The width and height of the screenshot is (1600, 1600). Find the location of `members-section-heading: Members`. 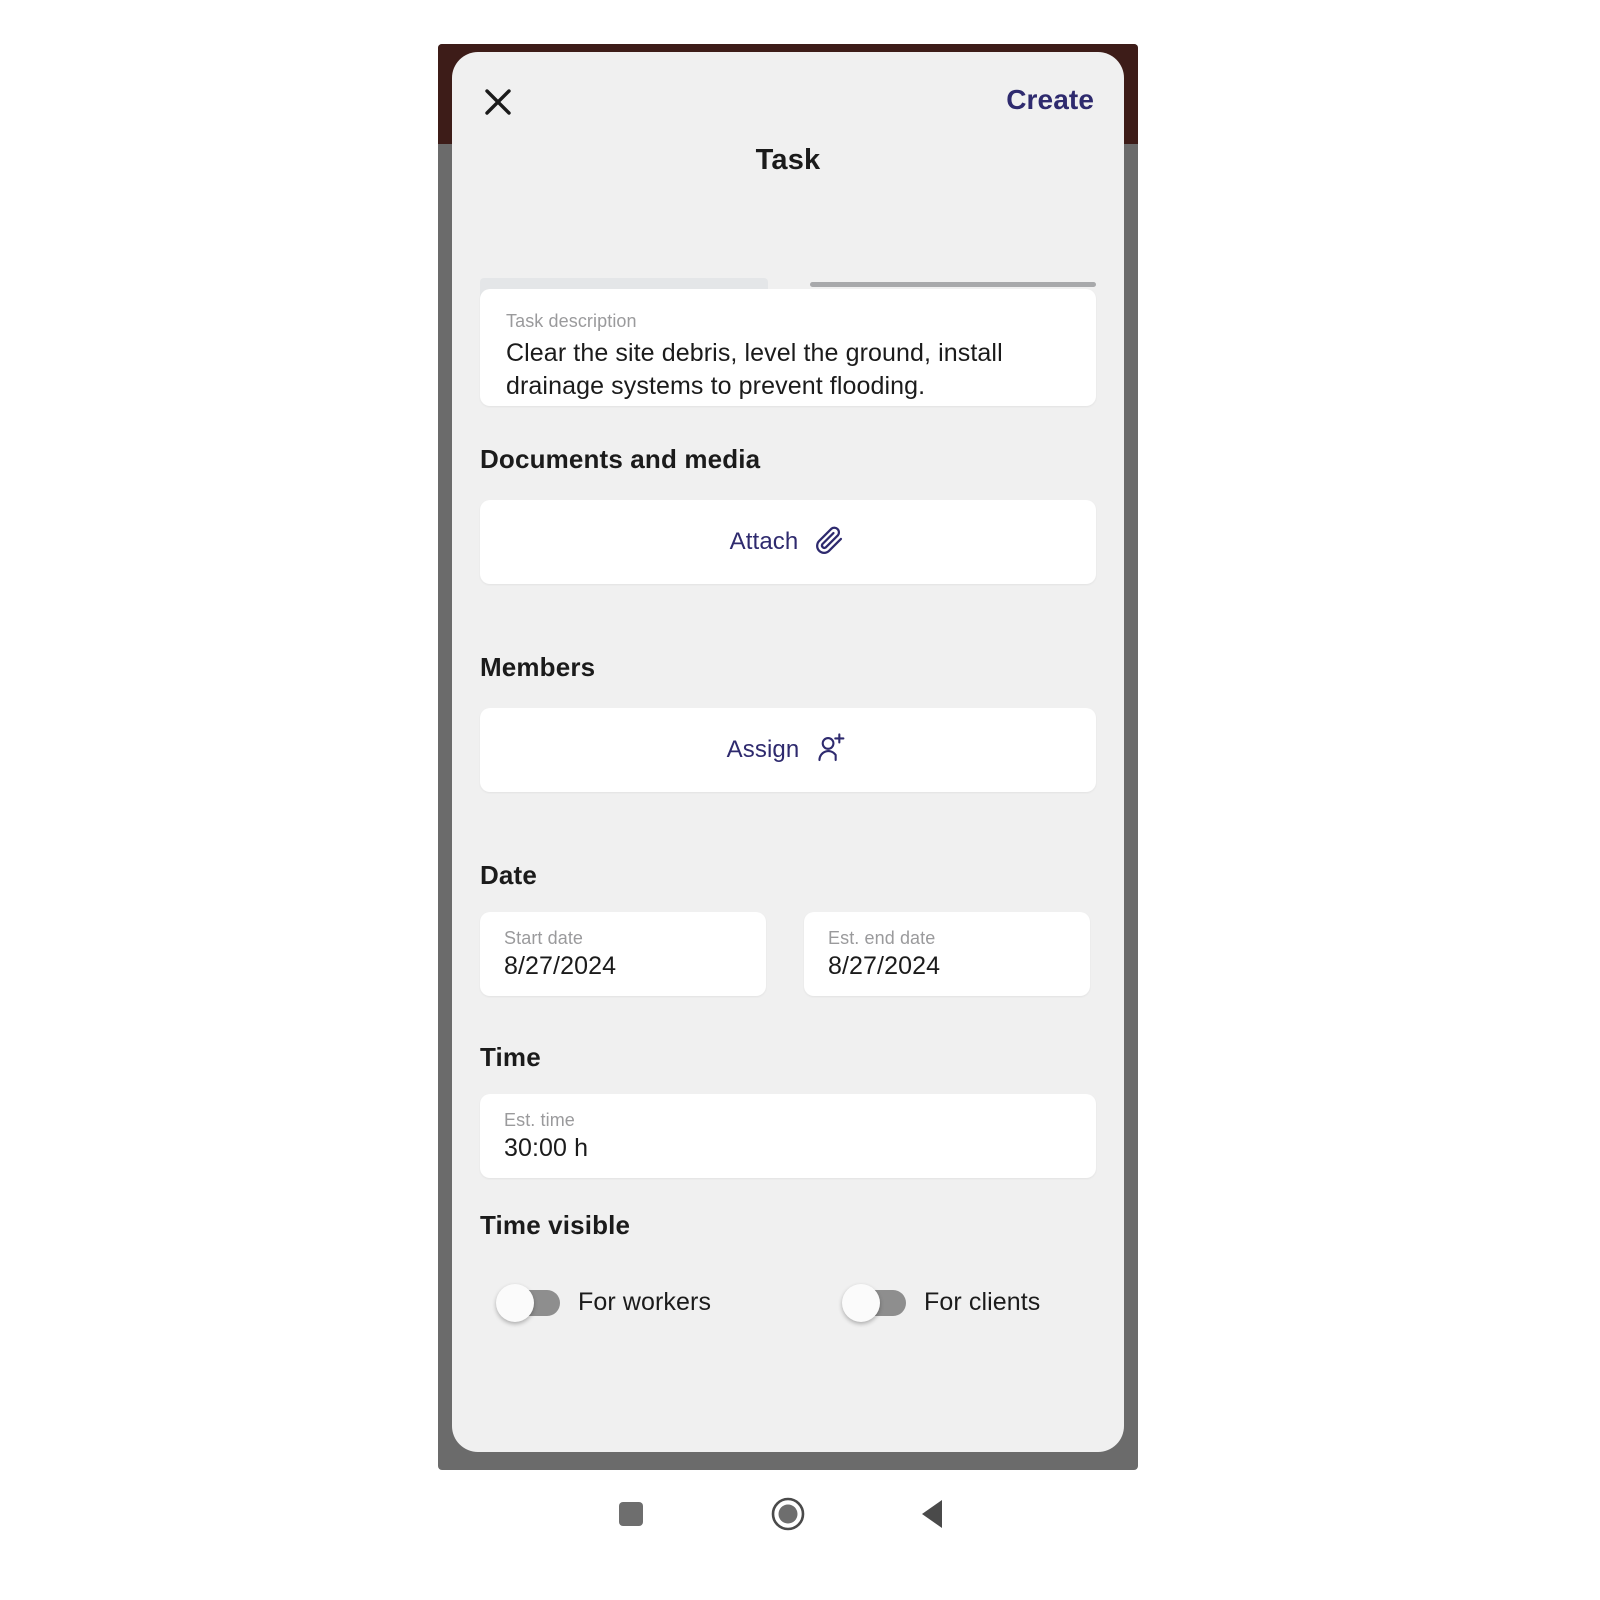

members-section-heading: Members is located at coordinates (538, 667).